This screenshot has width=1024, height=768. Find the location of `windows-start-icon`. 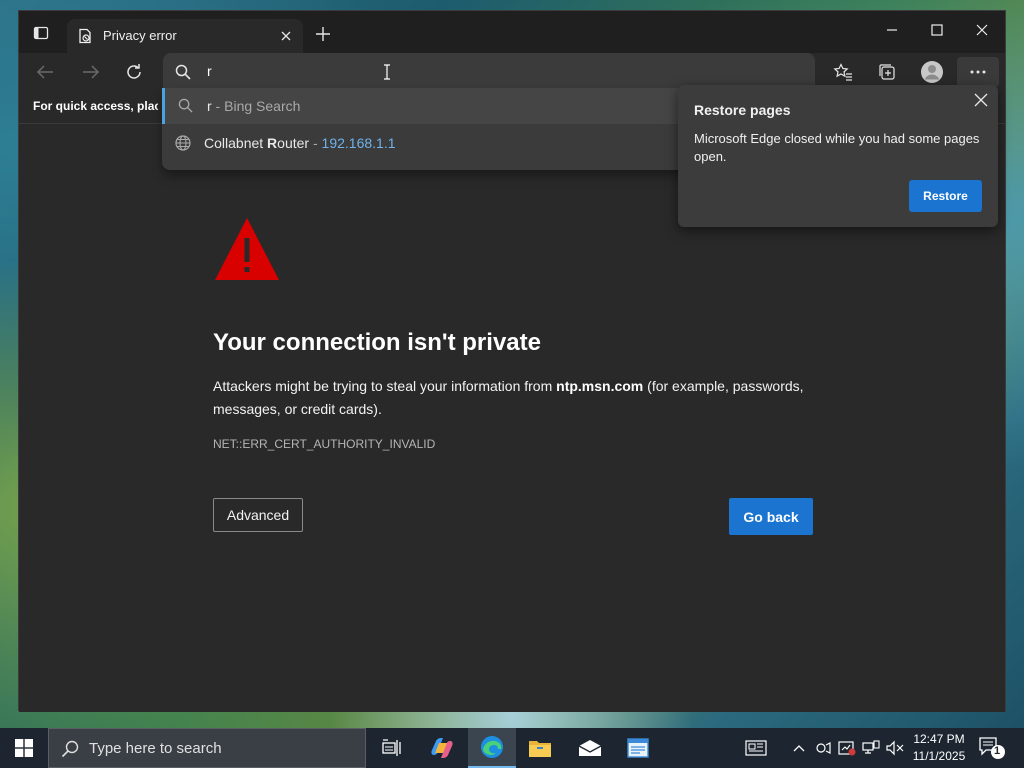

windows-start-icon is located at coordinates (24, 748).